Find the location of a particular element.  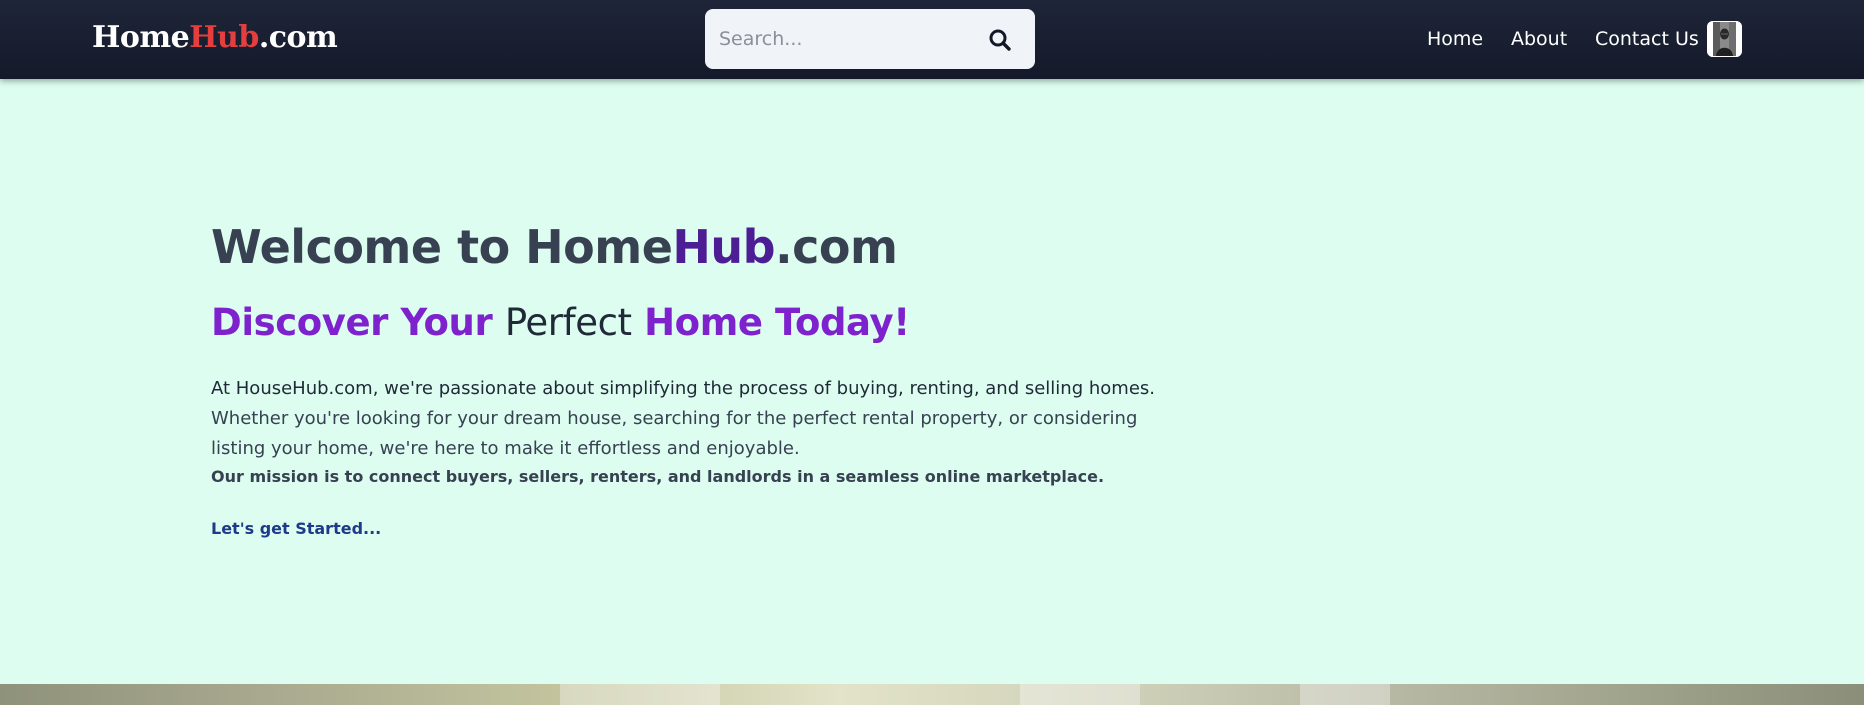

hero-title-prefix: Welcome to Home is located at coordinates (442, 247).